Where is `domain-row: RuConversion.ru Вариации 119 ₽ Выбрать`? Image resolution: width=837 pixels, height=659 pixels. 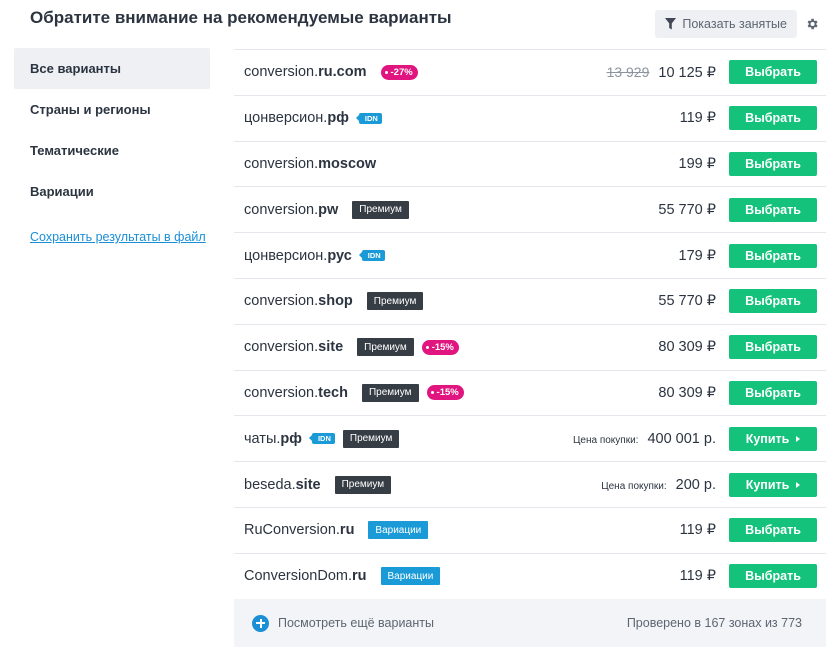
domain-row: RuConversion.ru Вариации 119 ₽ Выбрать is located at coordinates (530, 531).